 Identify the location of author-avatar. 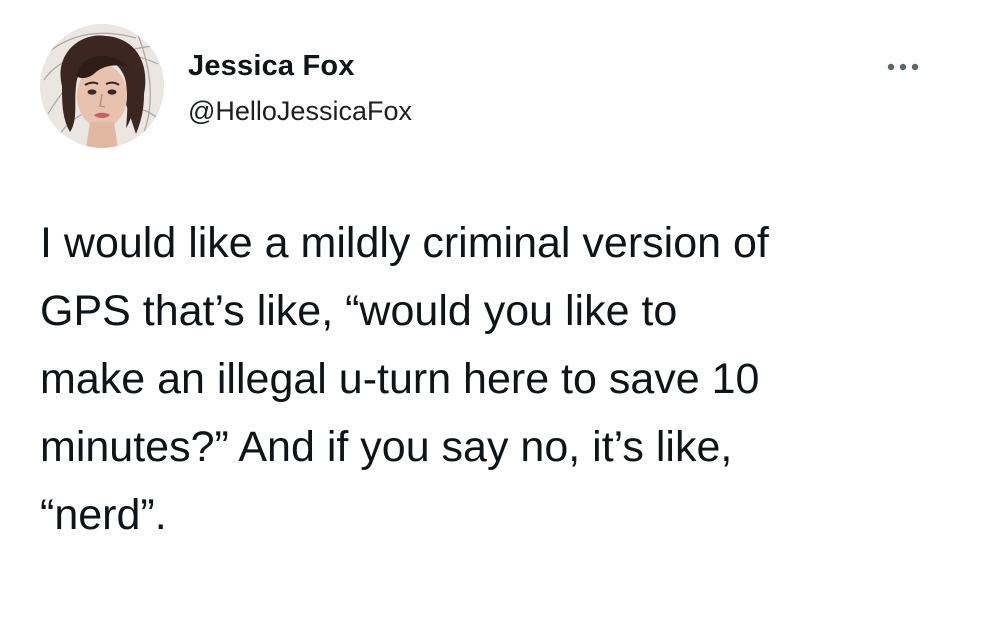
(102, 86).